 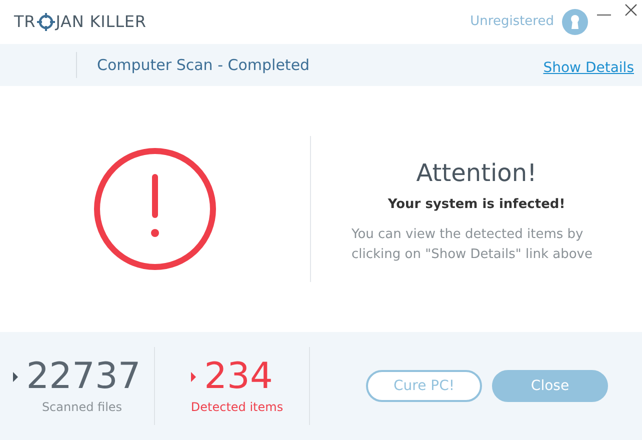 What do you see at coordinates (45, 22) in the screenshot?
I see `crosshair-icon` at bounding box center [45, 22].